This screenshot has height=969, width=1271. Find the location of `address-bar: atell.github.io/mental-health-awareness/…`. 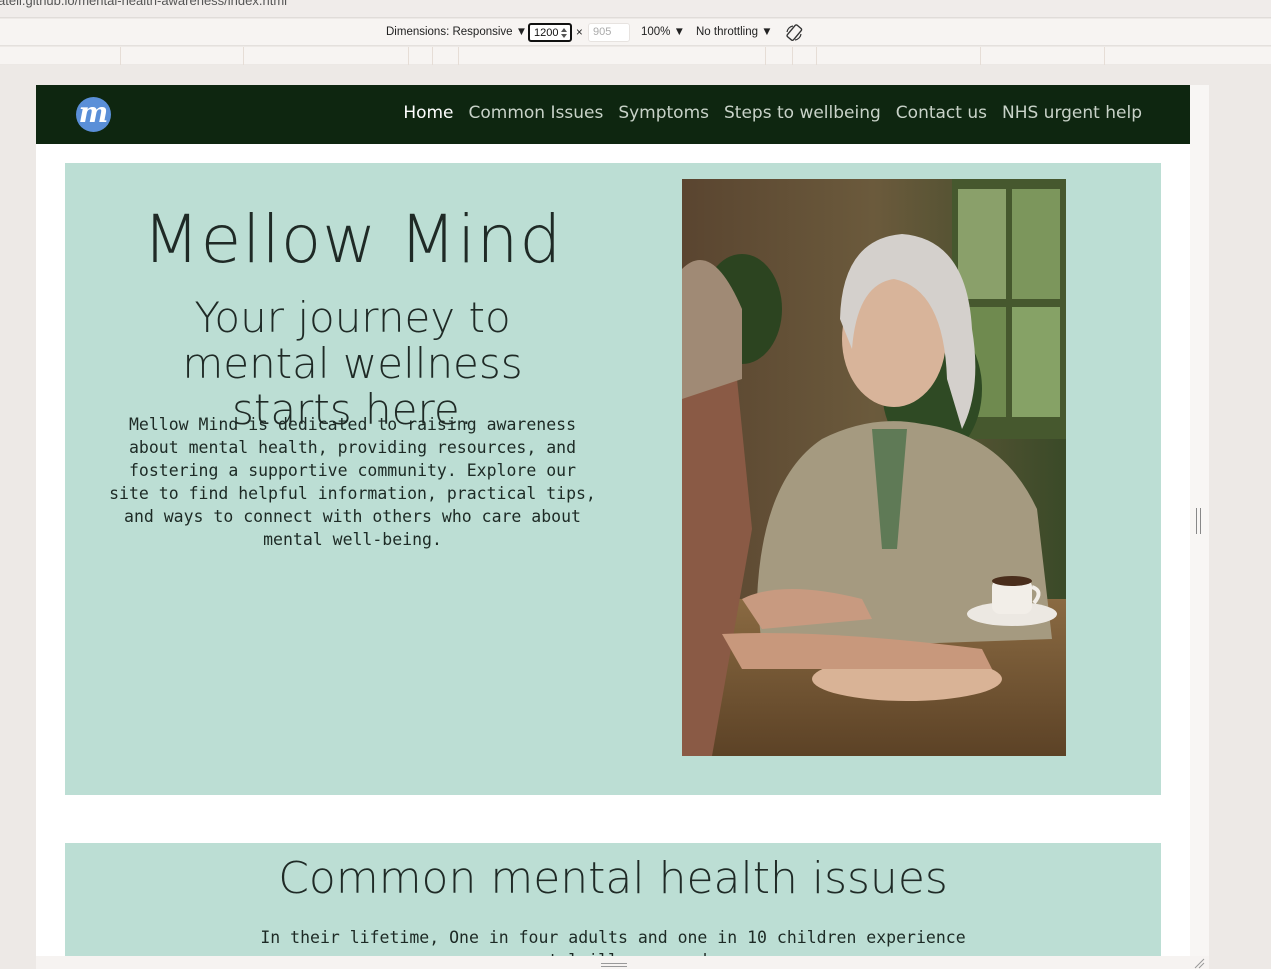

address-bar: atell.github.io/mental-health-awareness/… is located at coordinates (635, 9).